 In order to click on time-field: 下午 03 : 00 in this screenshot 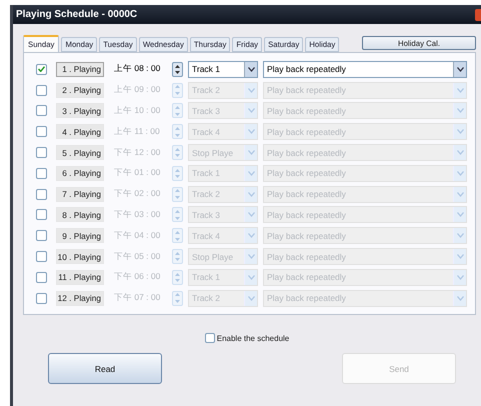, I will do `click(143, 214)`.